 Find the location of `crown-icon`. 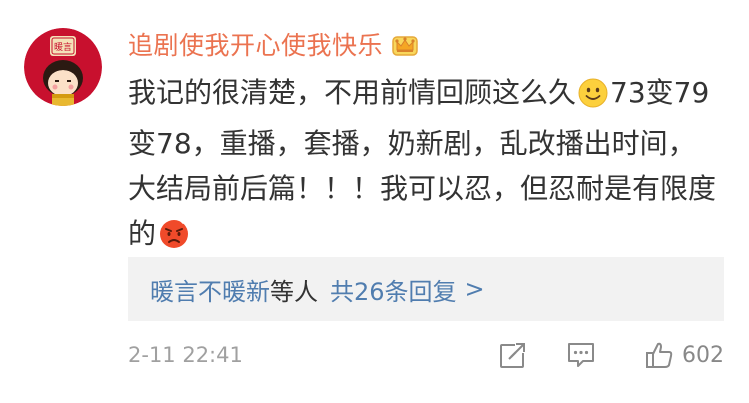

crown-icon is located at coordinates (405, 44).